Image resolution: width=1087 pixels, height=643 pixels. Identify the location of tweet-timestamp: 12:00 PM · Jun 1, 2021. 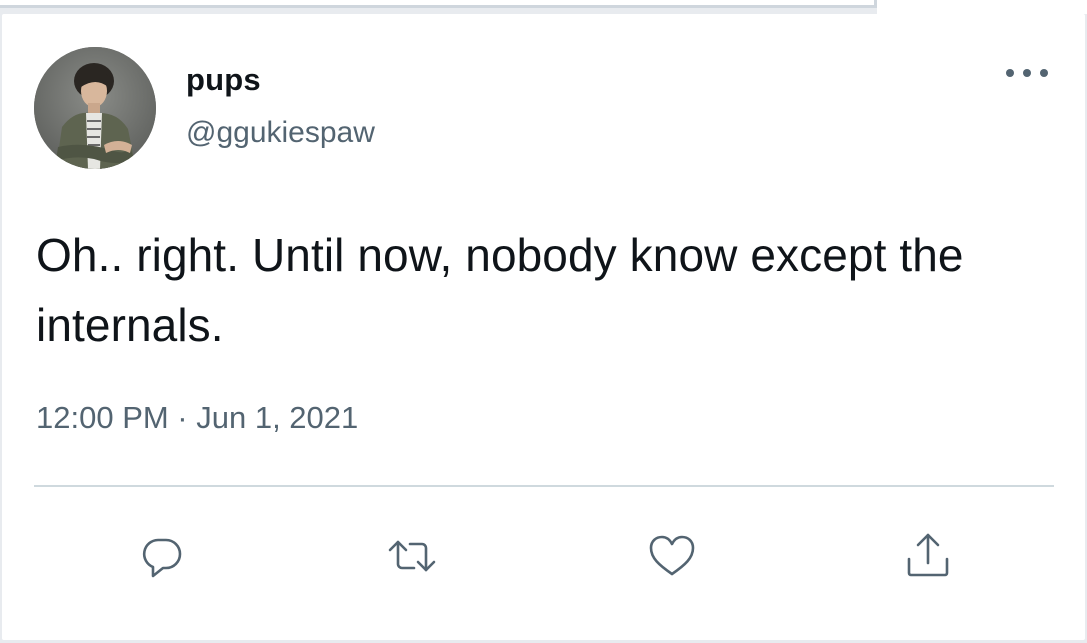
(197, 418).